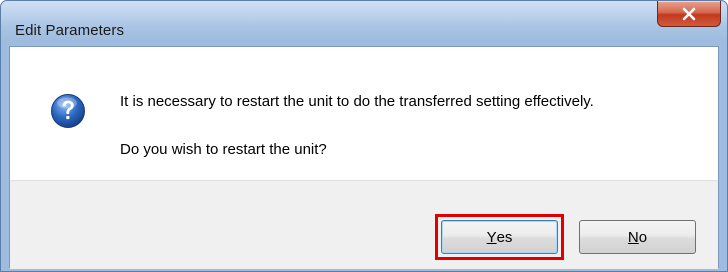 This screenshot has height=272, width=728. What do you see at coordinates (504, 237) in the screenshot?
I see `yes-label-rest: es` at bounding box center [504, 237].